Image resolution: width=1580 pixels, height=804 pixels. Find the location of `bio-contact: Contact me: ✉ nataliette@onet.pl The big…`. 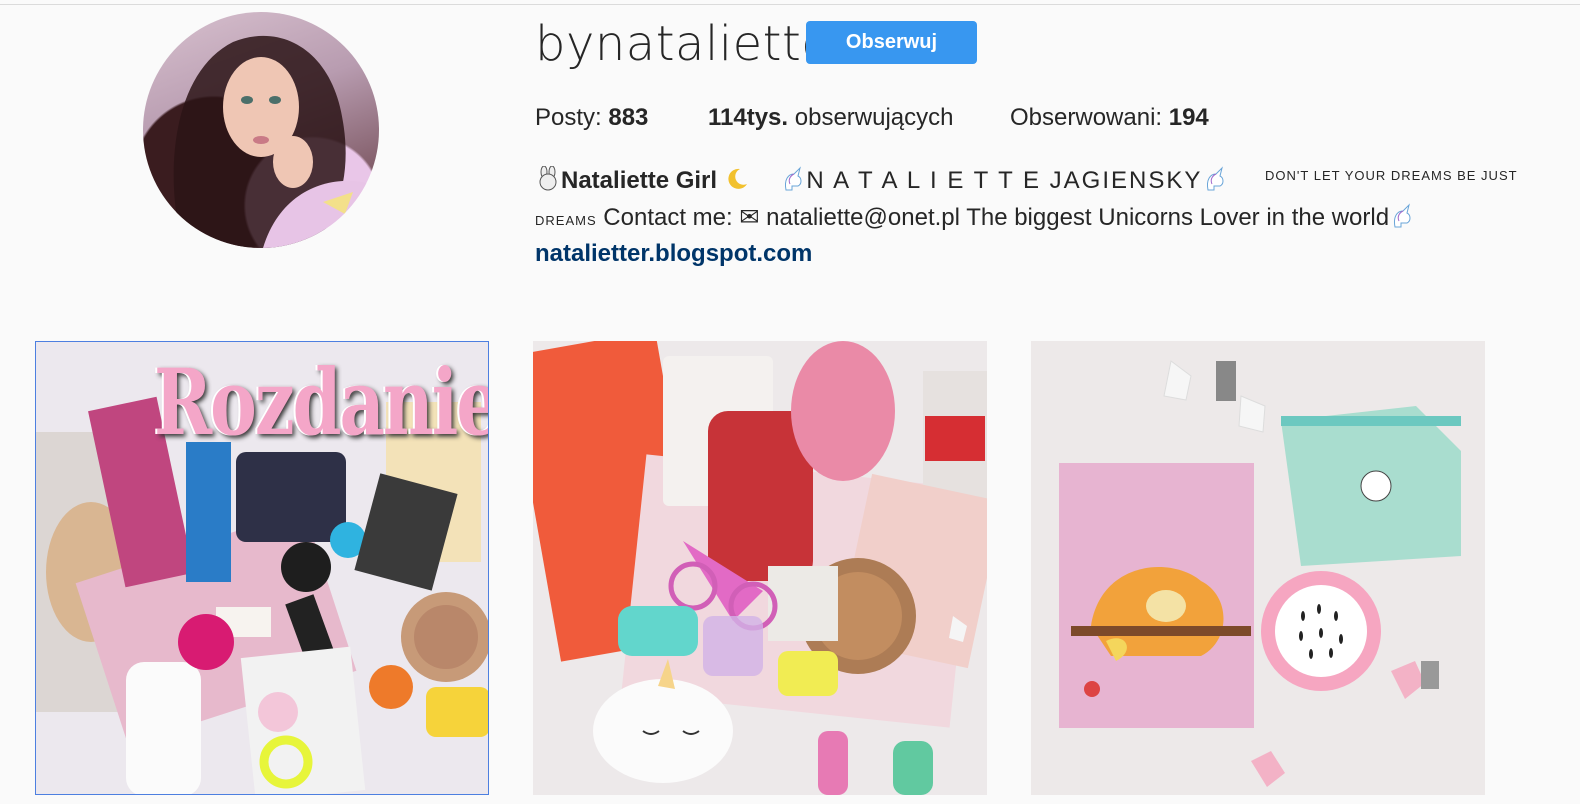

bio-contact: Contact me: ✉ nataliette@onet.pl The big… is located at coordinates (993, 217).